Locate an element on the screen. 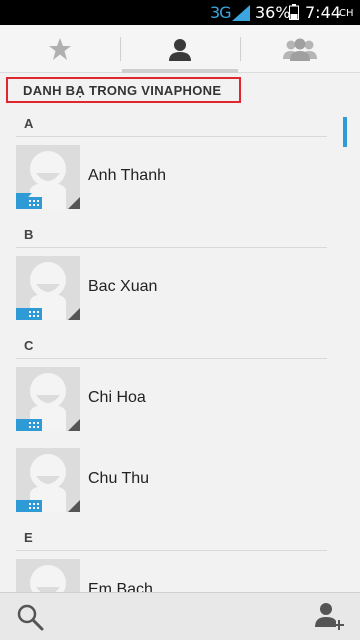 This screenshot has width=360, height=640. search-icon is located at coordinates (30, 617).